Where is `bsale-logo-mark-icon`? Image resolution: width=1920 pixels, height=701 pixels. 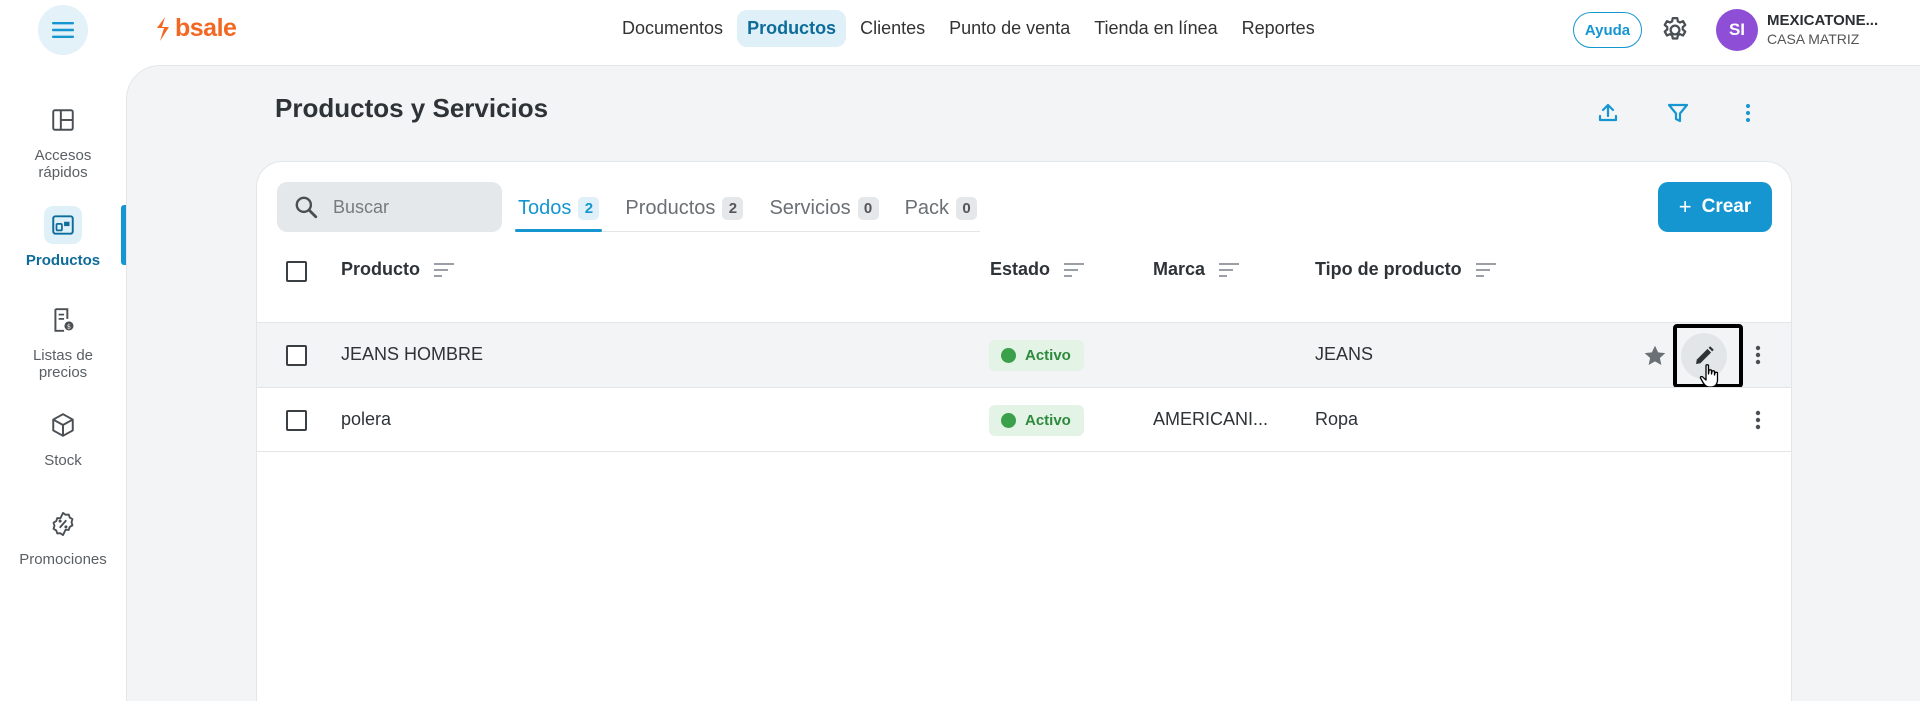 bsale-logo-mark-icon is located at coordinates (163, 28).